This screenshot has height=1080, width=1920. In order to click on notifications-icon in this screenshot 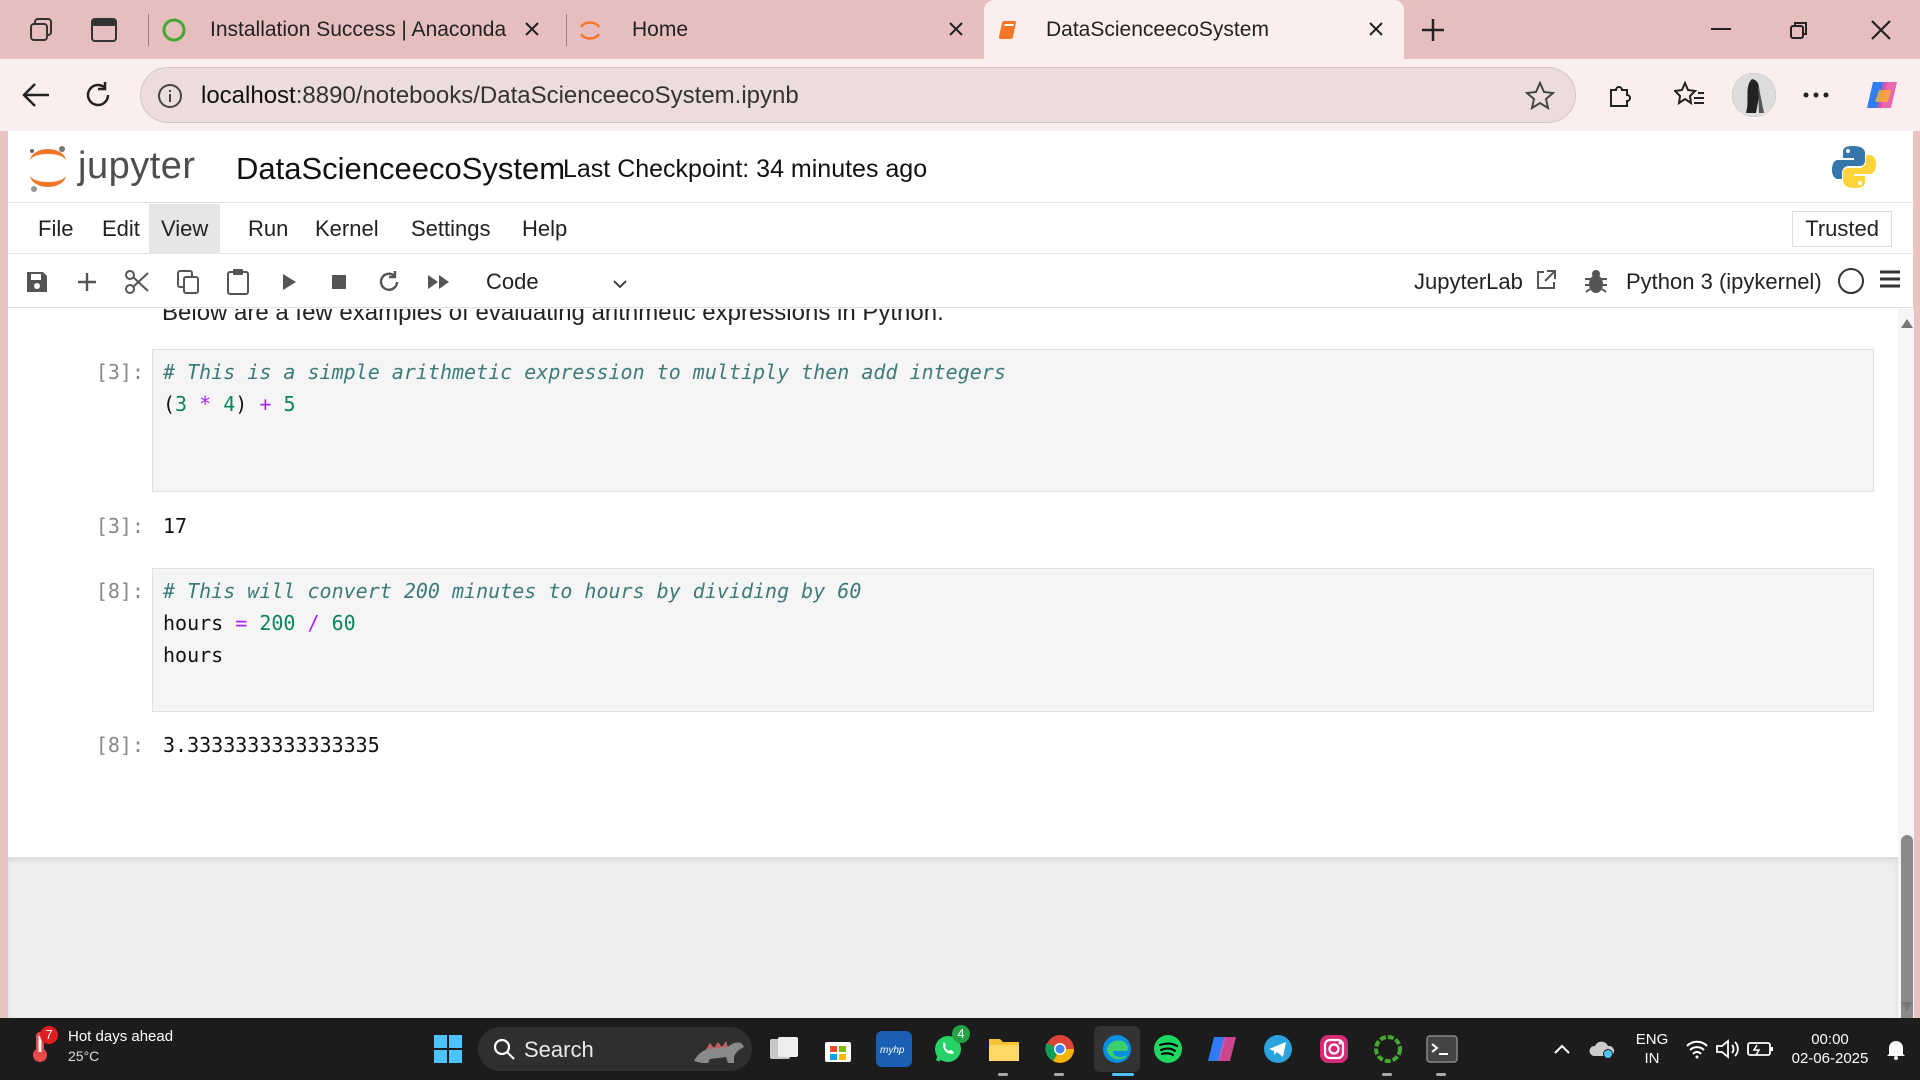, I will do `click(1896, 1049)`.